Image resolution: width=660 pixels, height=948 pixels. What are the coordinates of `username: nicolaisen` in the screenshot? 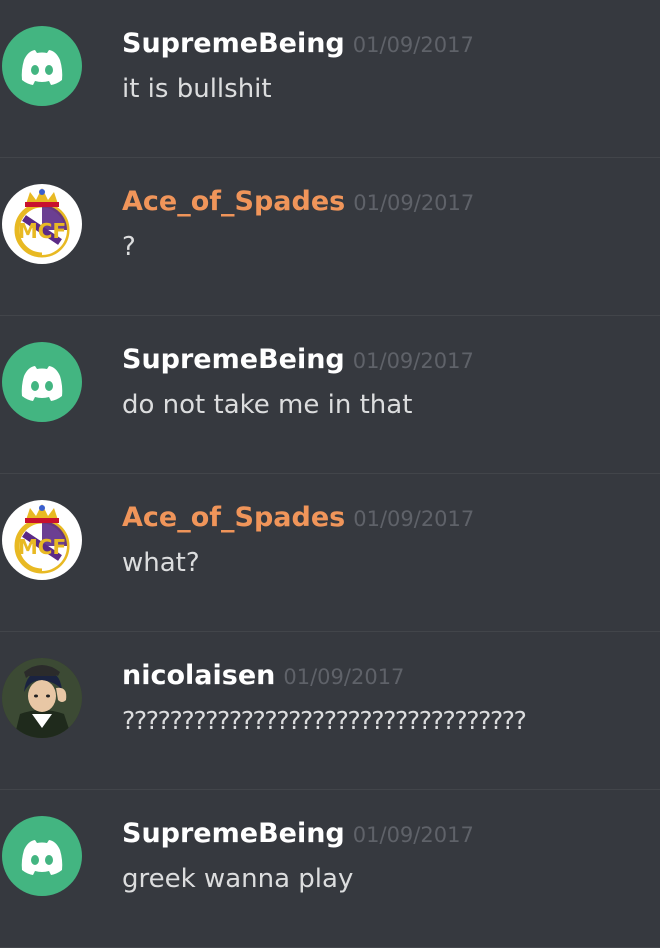 It's located at (198, 675).